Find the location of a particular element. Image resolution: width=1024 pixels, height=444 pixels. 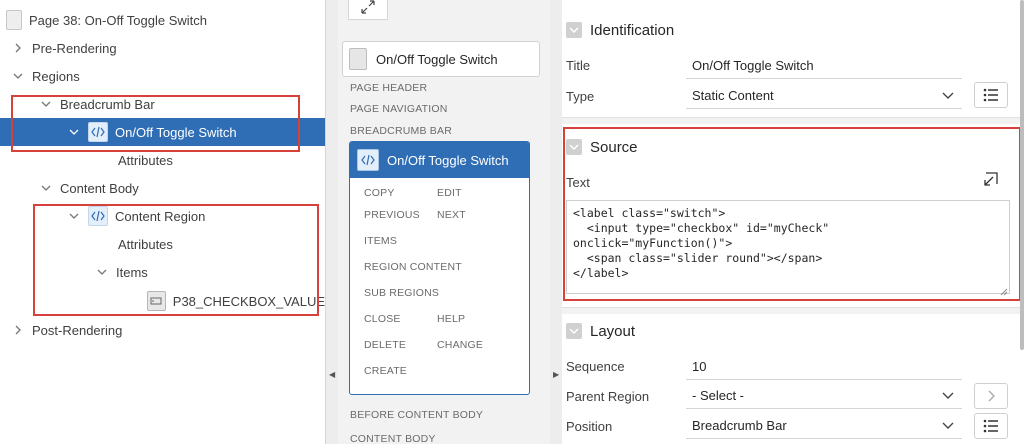

group-header: Identification is located at coordinates (620, 30).